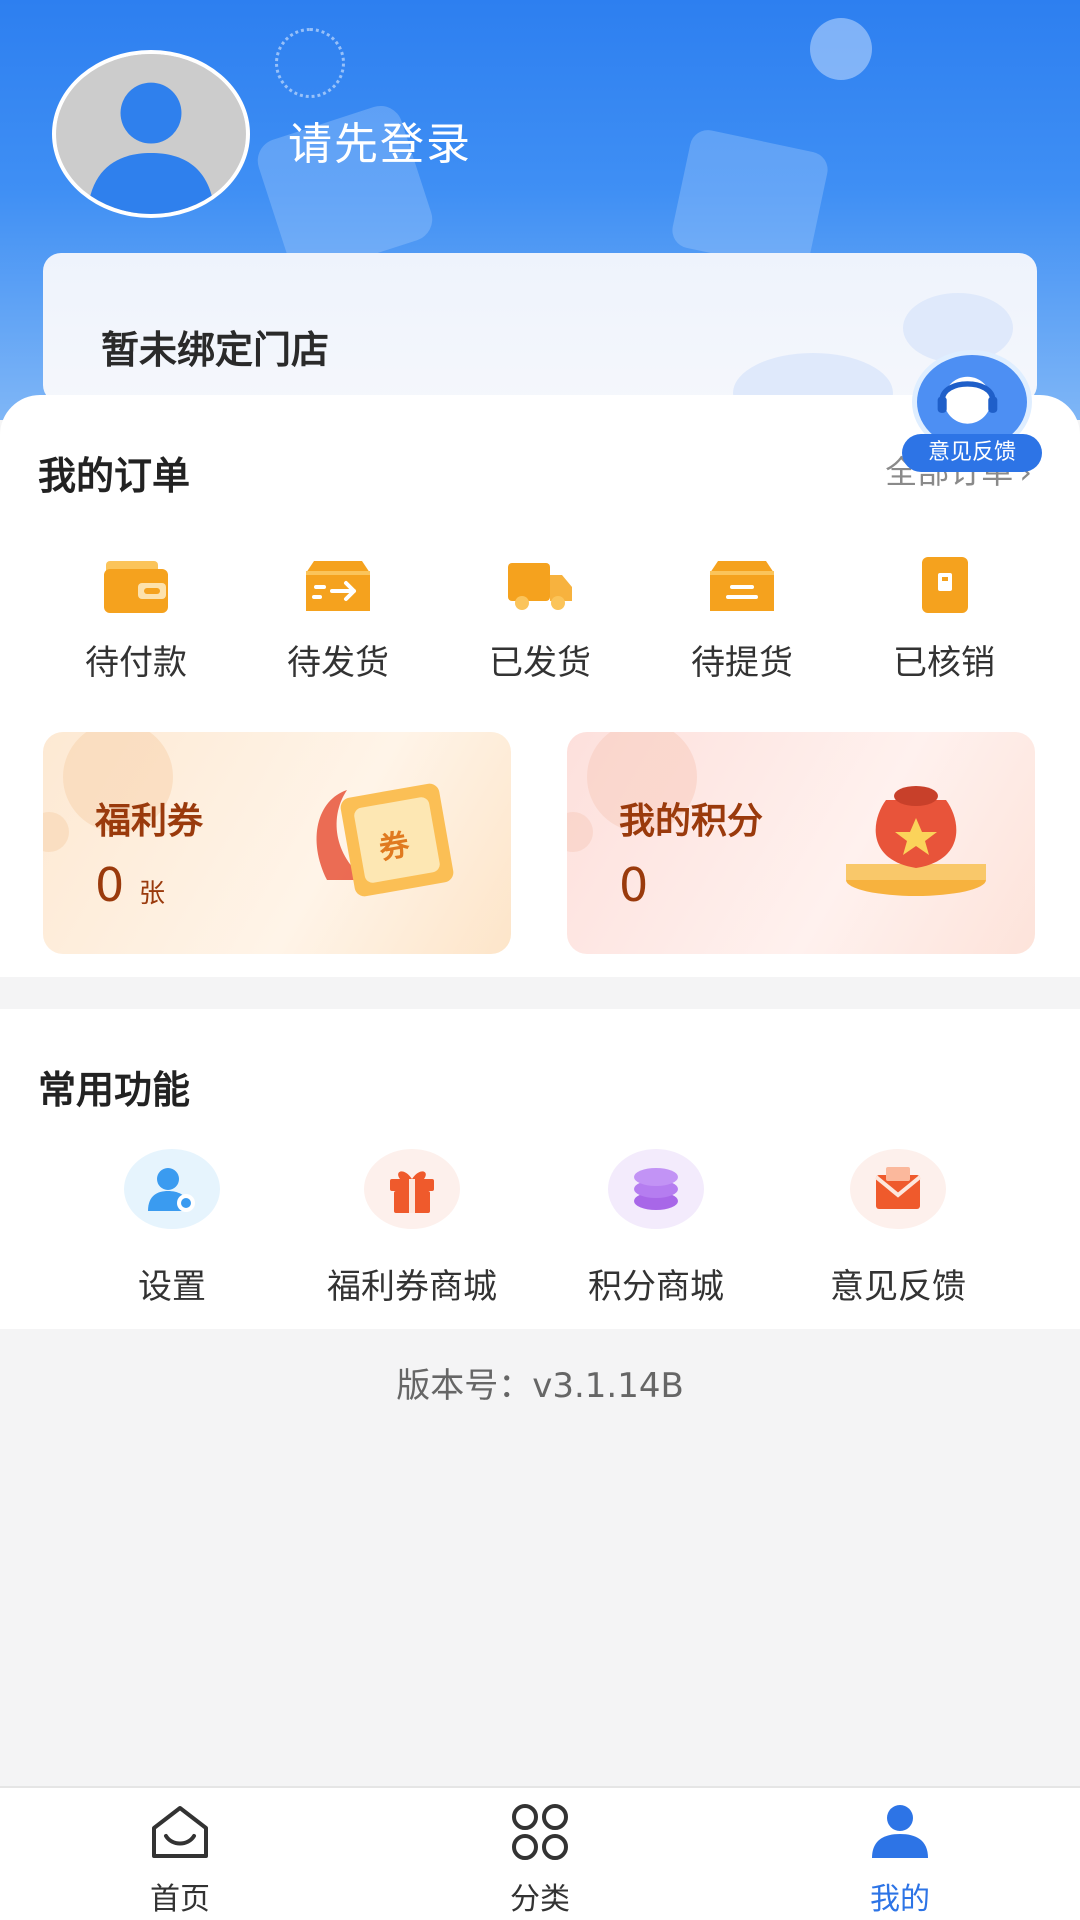 This screenshot has height=1920, width=1080. What do you see at coordinates (841, 49) in the screenshot?
I see `decorative-coin` at bounding box center [841, 49].